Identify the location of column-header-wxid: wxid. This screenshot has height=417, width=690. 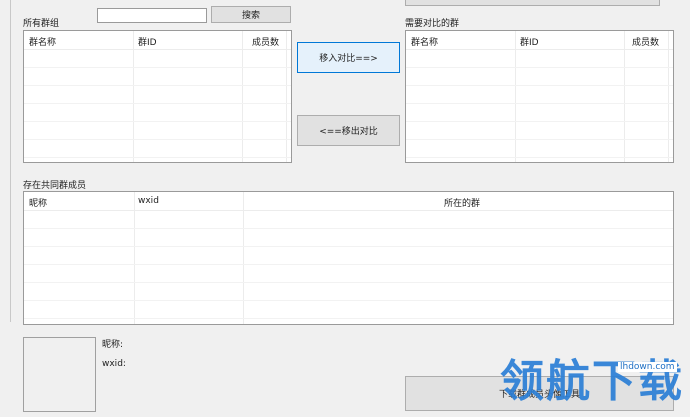
(148, 201).